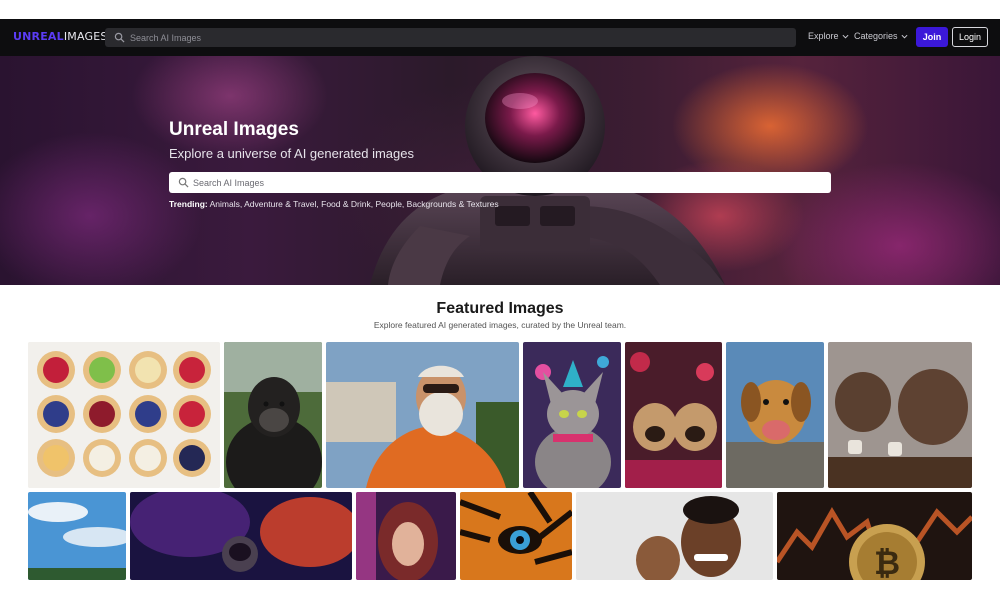 This screenshot has height=600, width=1000. I want to click on featured-title: Featured Images, so click(500, 308).